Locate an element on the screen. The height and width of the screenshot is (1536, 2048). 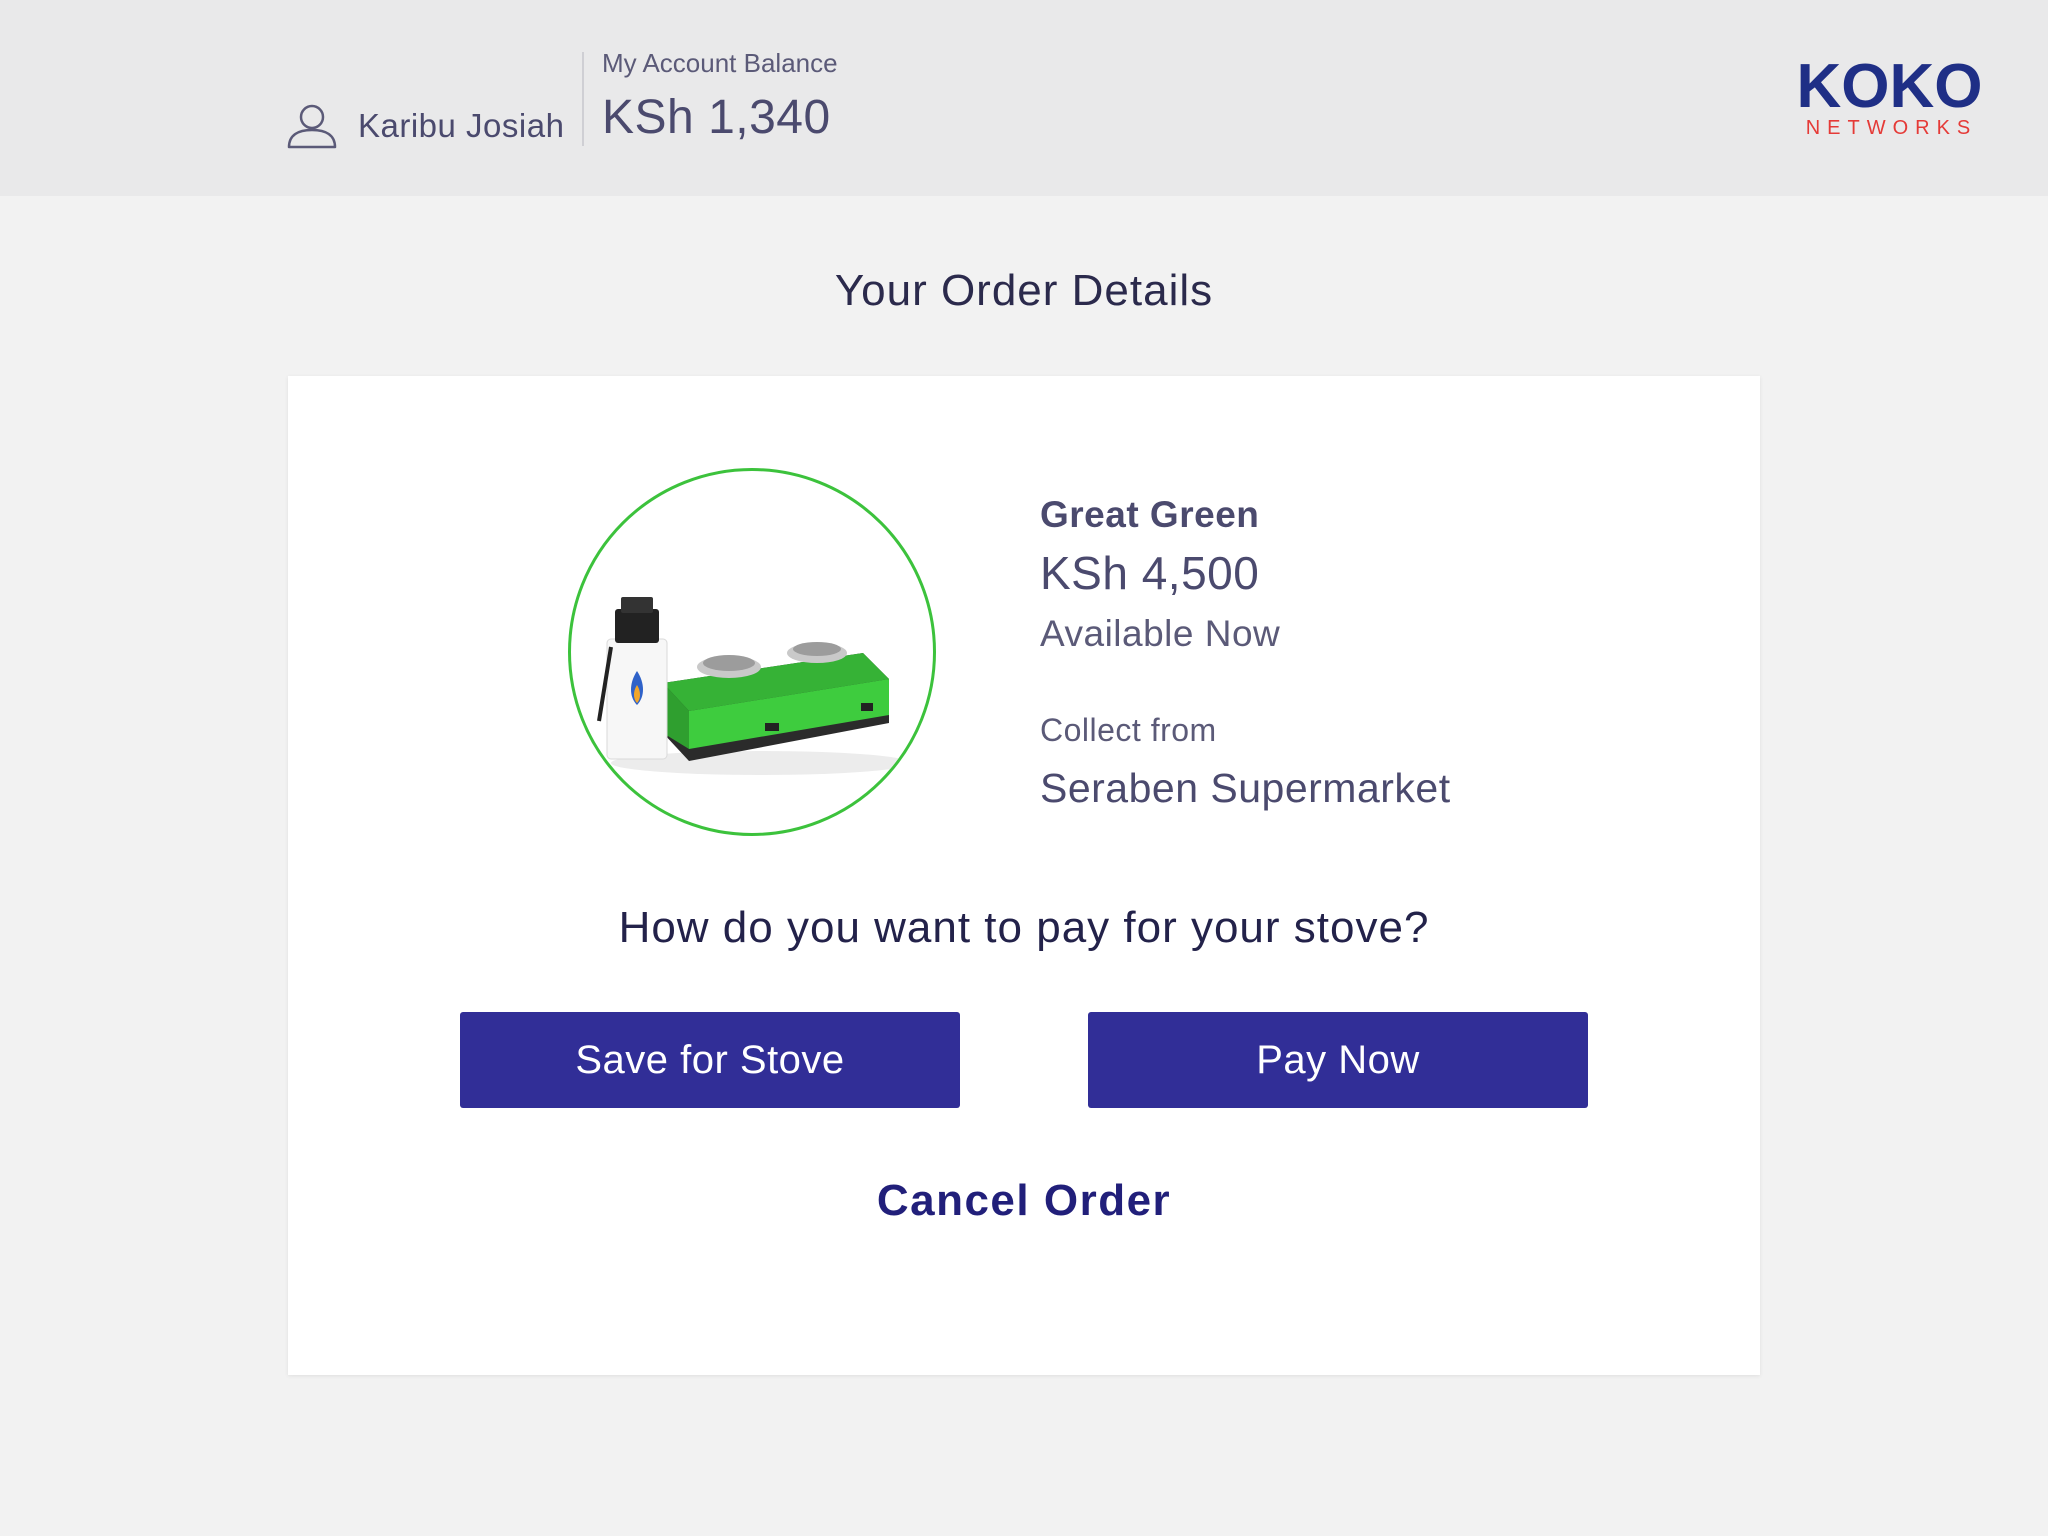
cancel-order-link: Cancel Order is located at coordinates (1024, 1201).